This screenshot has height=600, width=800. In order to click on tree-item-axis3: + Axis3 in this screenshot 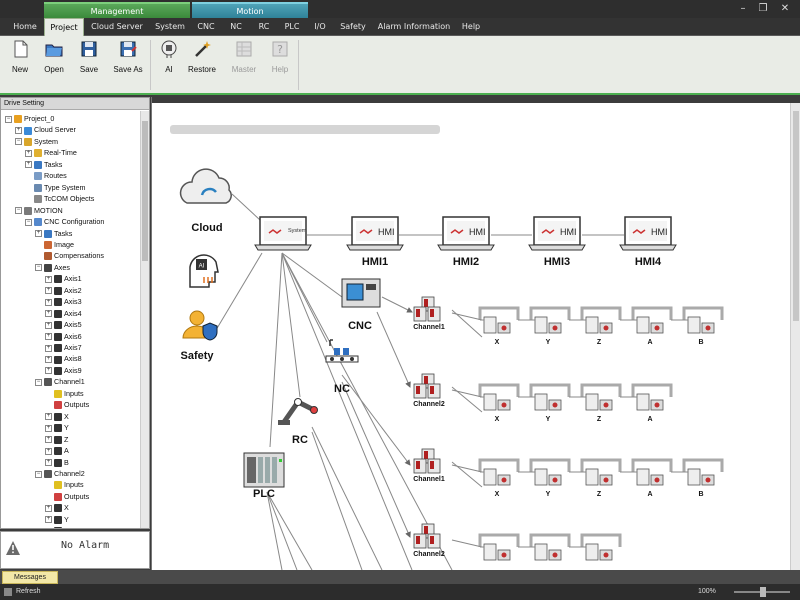, I will do `click(63, 301)`.